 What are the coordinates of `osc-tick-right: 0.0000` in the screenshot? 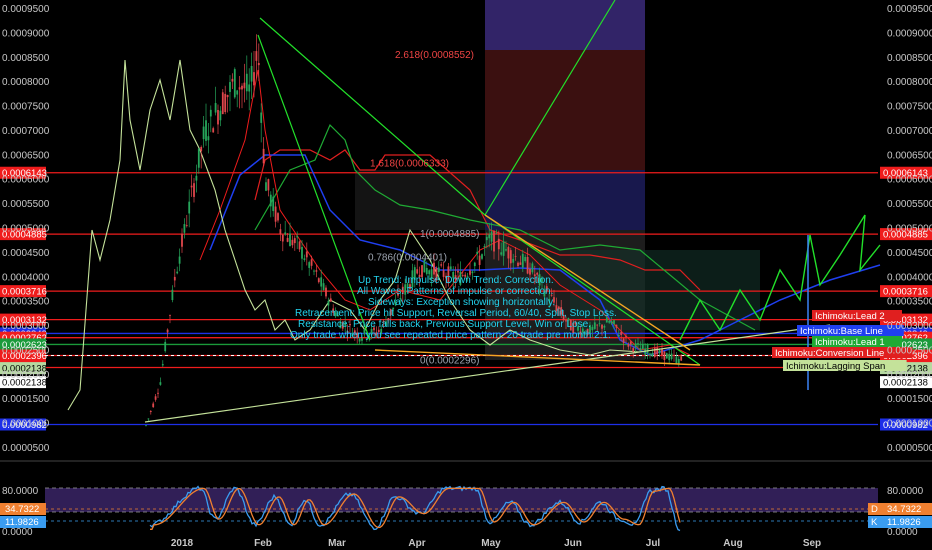 It's located at (902, 532).